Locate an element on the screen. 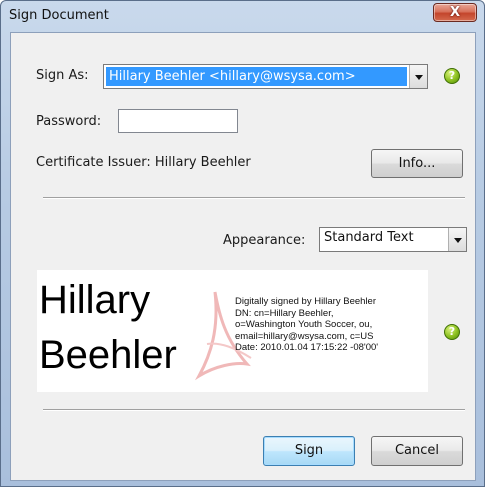 This screenshot has width=485, height=487. sign-as-dropdown: Hillary Beehler <hillary@wsysa.com> is located at coordinates (265, 76).